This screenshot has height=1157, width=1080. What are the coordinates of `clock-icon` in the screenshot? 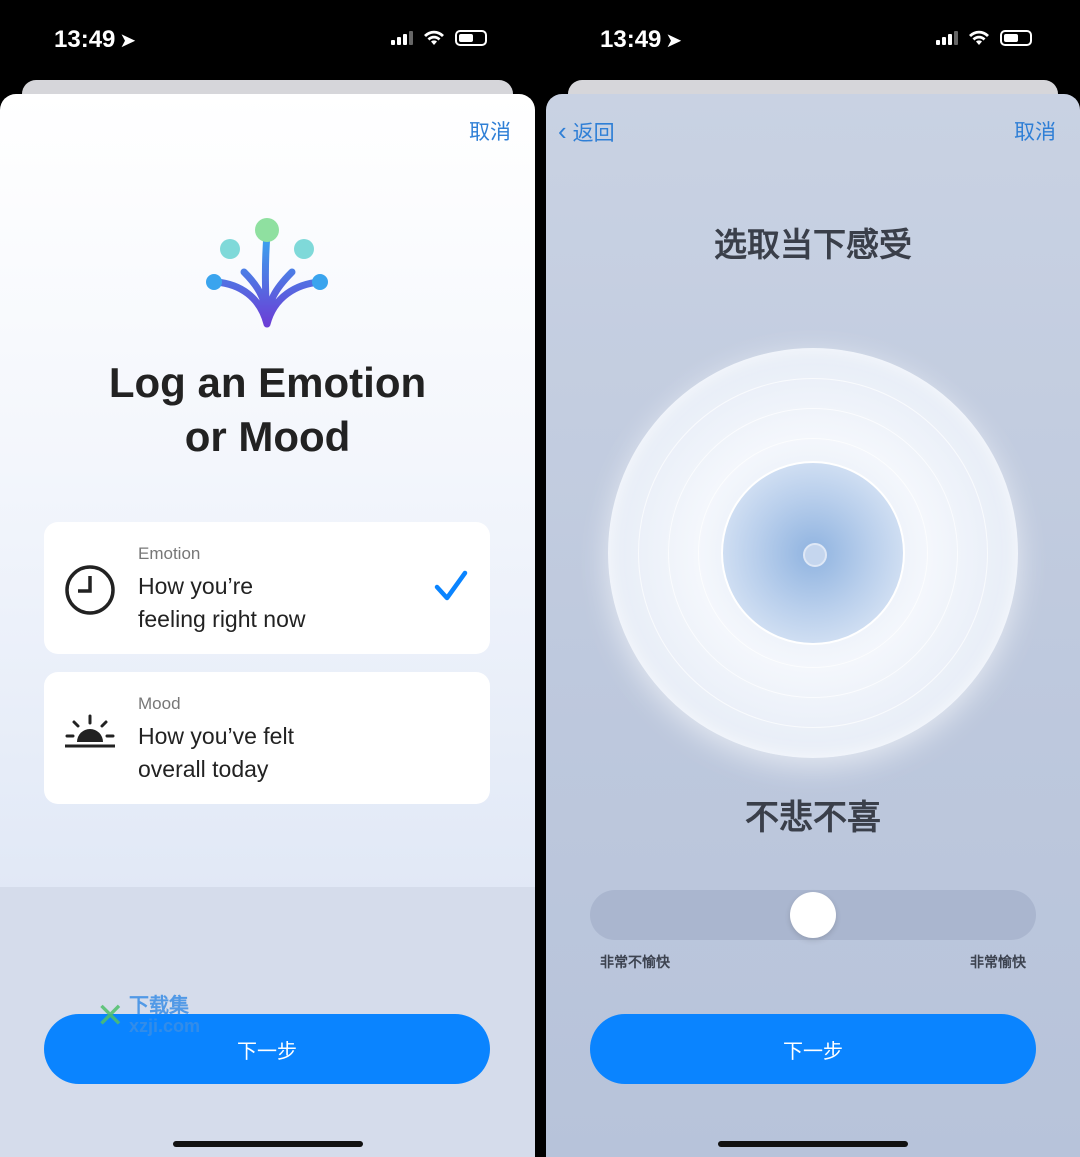 It's located at (90, 590).